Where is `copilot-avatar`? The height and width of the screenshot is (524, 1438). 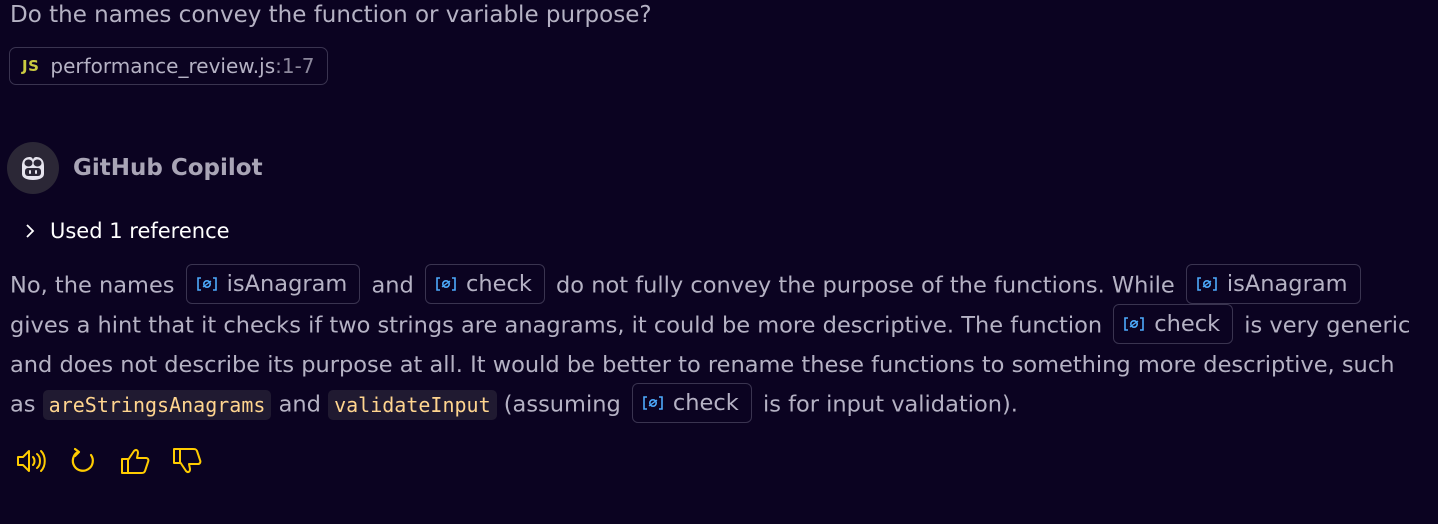
copilot-avatar is located at coordinates (33, 168).